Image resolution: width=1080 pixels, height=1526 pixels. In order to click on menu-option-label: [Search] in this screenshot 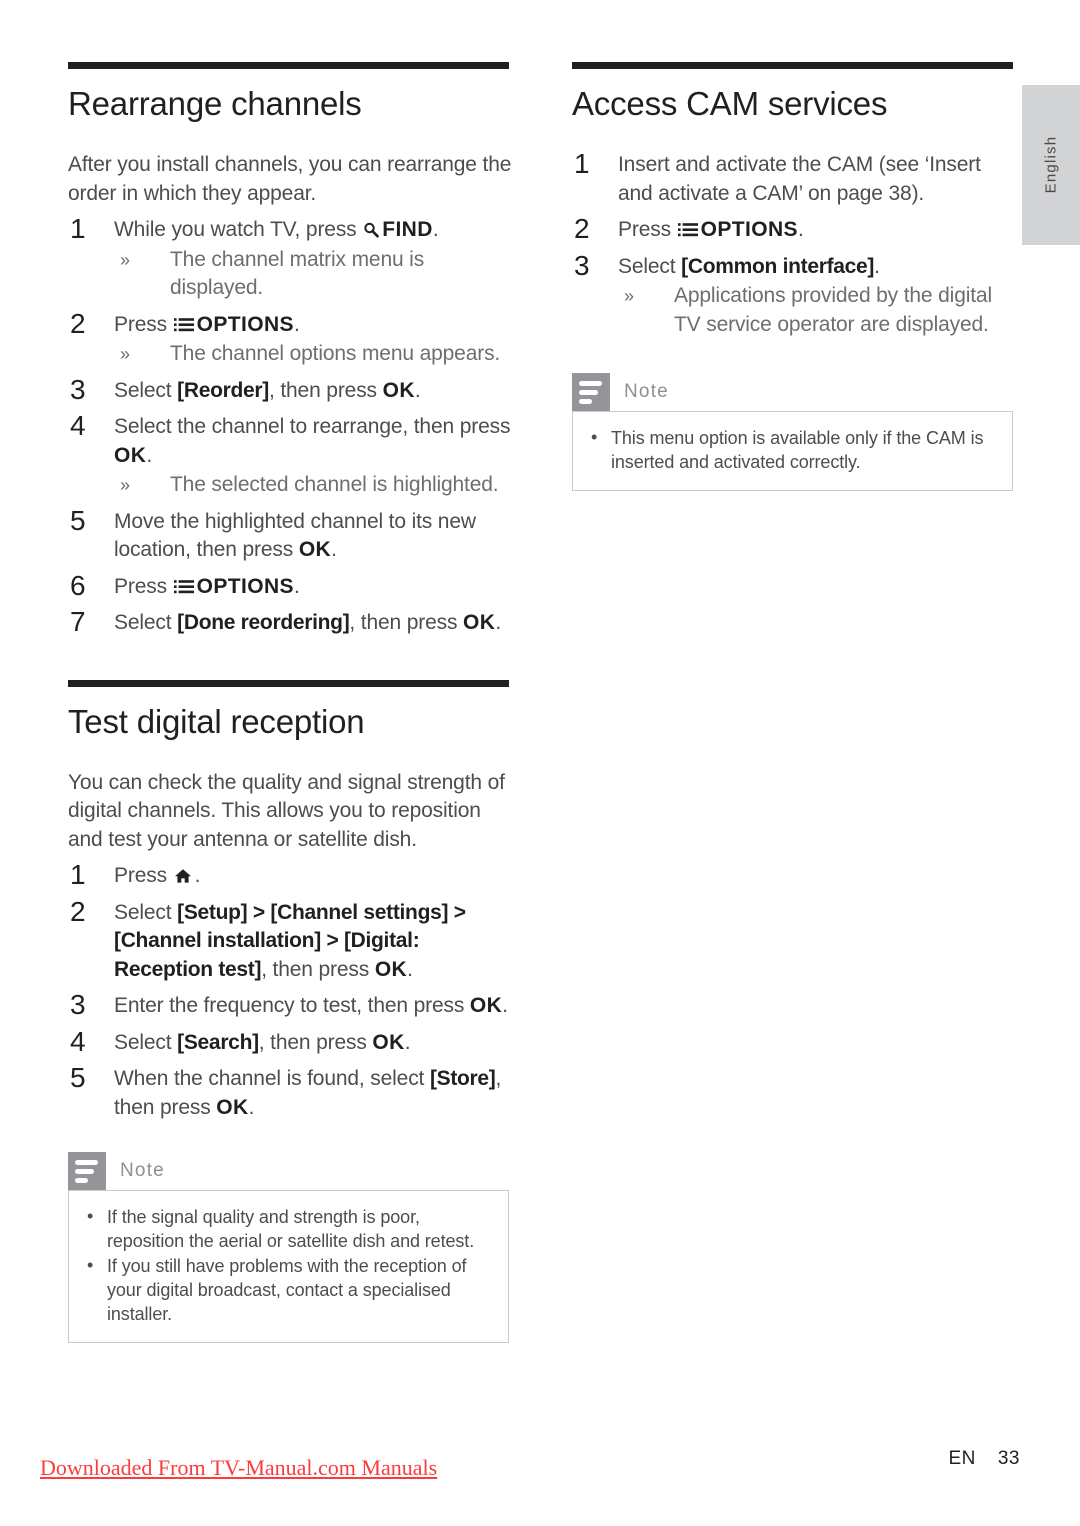, I will do `click(218, 1042)`.